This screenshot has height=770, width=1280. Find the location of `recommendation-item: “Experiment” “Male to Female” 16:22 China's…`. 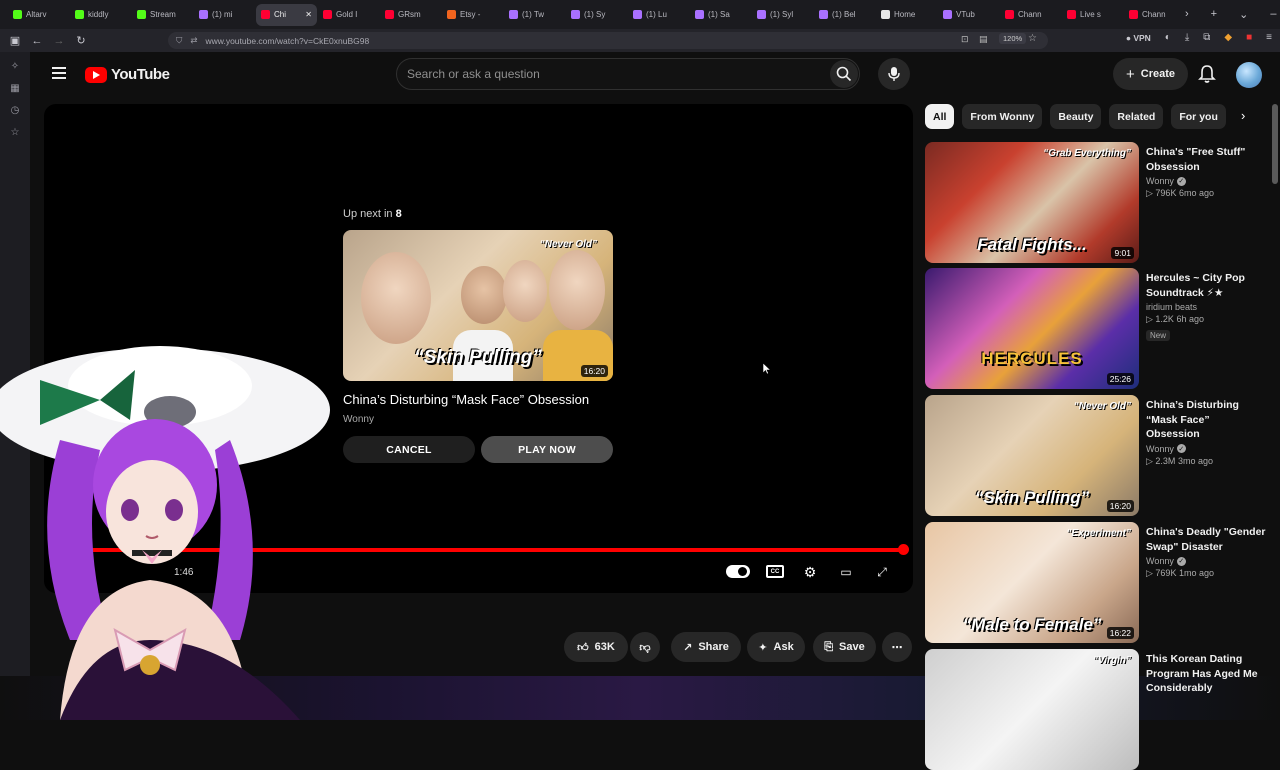

recommendation-item: “Experiment” “Male to Female” 16:22 China's… is located at coordinates (1095, 582).